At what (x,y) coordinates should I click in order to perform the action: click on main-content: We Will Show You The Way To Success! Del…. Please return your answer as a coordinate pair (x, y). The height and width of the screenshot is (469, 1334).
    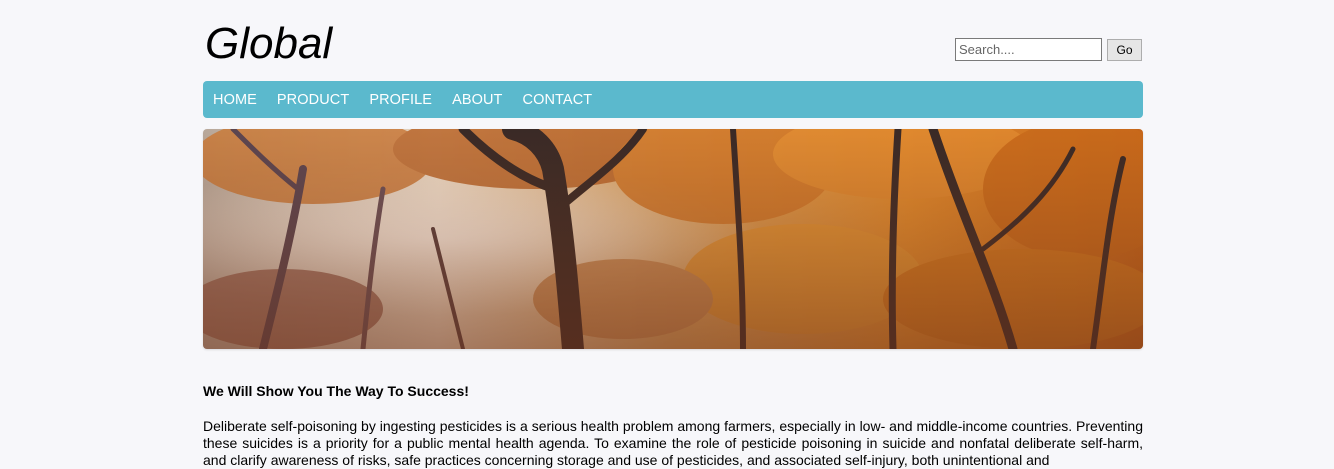
    Looking at the image, I should click on (673, 426).